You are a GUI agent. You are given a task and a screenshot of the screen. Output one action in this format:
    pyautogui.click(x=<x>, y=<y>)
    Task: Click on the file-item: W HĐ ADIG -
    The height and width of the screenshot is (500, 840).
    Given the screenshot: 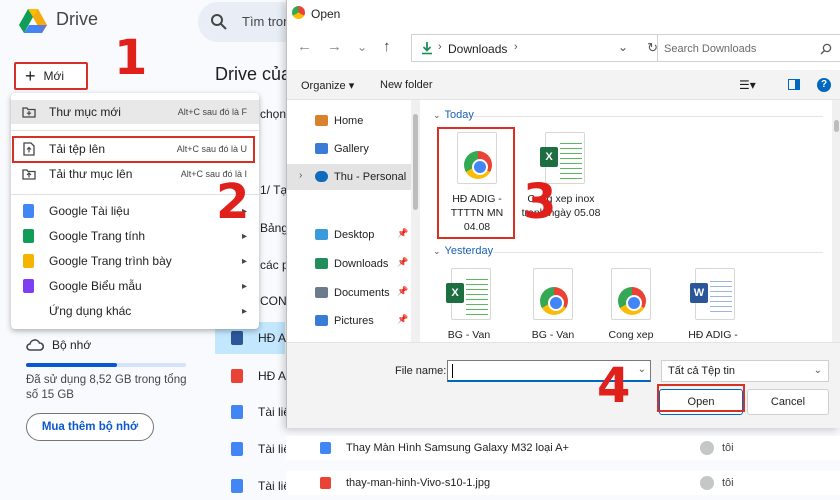 What is the action you would take?
    pyautogui.click(x=713, y=304)
    